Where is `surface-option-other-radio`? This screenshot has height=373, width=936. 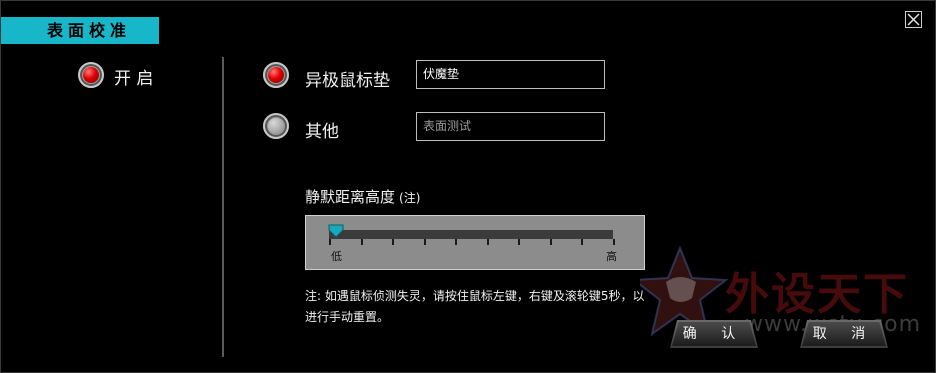
surface-option-other-radio is located at coordinates (276, 126).